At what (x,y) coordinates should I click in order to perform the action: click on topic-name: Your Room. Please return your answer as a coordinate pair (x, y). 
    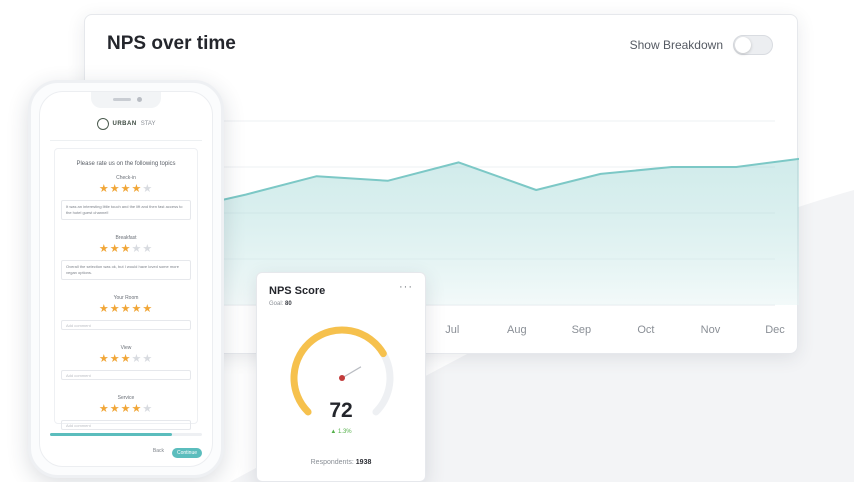
    Looking at the image, I should click on (126, 298).